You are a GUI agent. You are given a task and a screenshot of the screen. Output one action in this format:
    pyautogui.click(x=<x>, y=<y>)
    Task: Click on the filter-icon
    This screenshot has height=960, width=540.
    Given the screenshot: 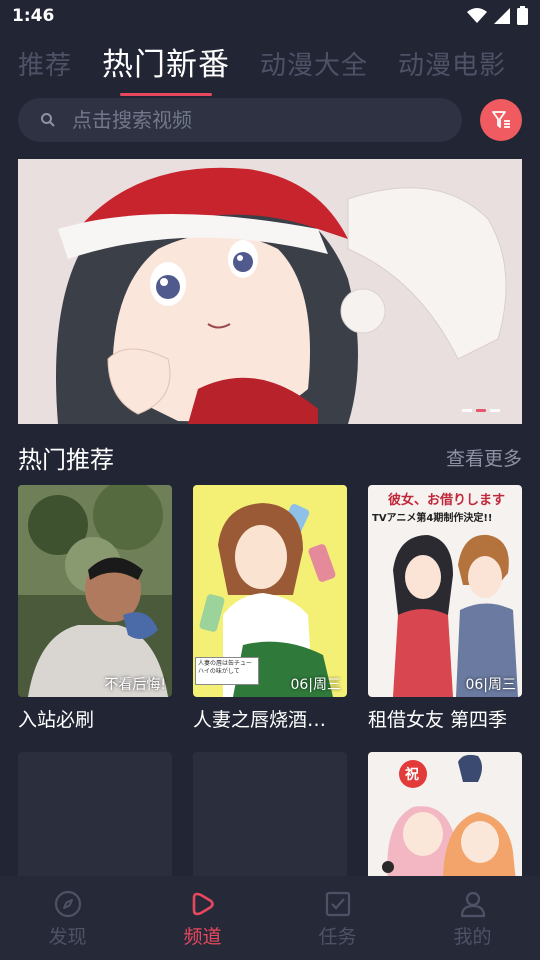 What is the action you would take?
    pyautogui.click(x=501, y=119)
    